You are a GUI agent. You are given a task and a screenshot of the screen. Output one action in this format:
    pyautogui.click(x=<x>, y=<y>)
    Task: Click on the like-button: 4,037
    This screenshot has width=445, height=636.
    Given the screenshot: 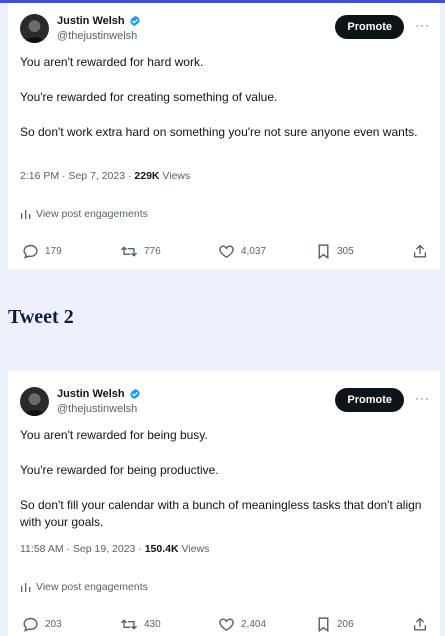 What is the action you would take?
    pyautogui.click(x=242, y=251)
    